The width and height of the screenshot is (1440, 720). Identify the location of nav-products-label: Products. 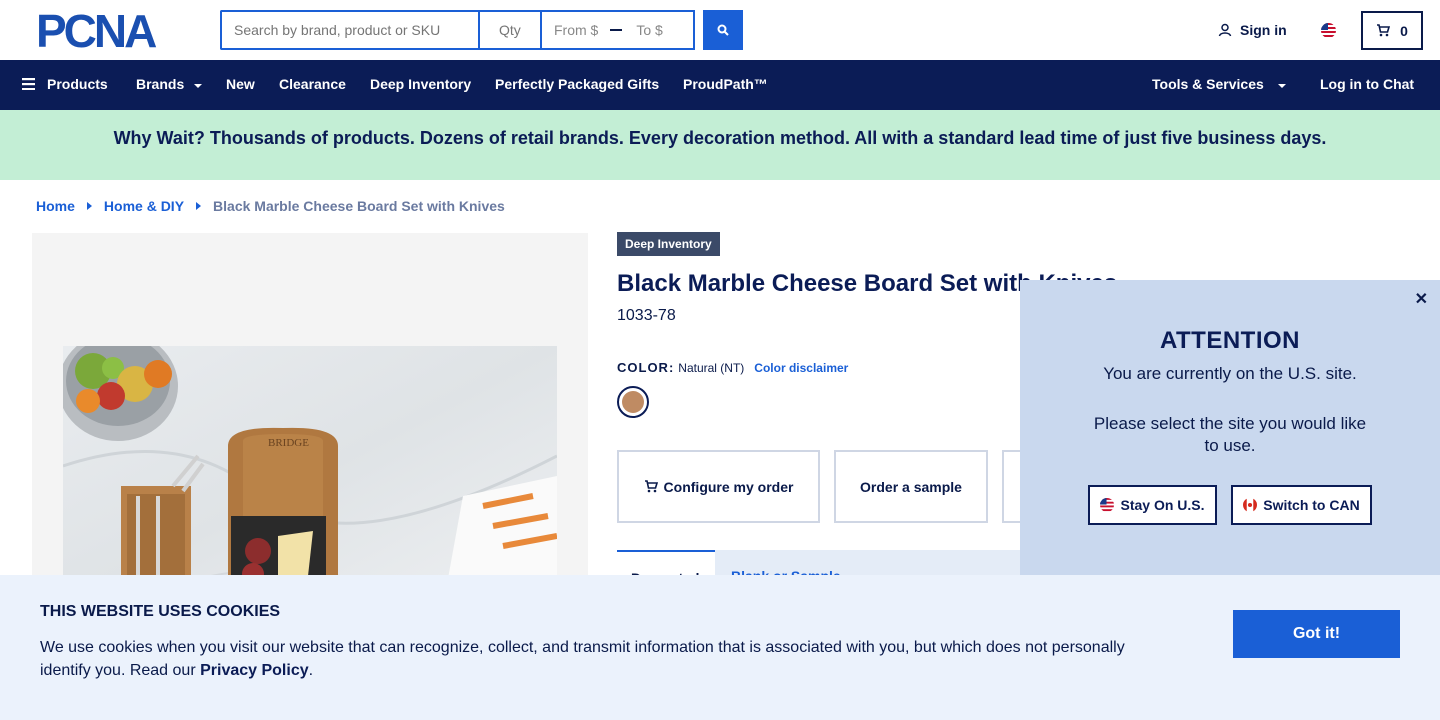
(77, 84).